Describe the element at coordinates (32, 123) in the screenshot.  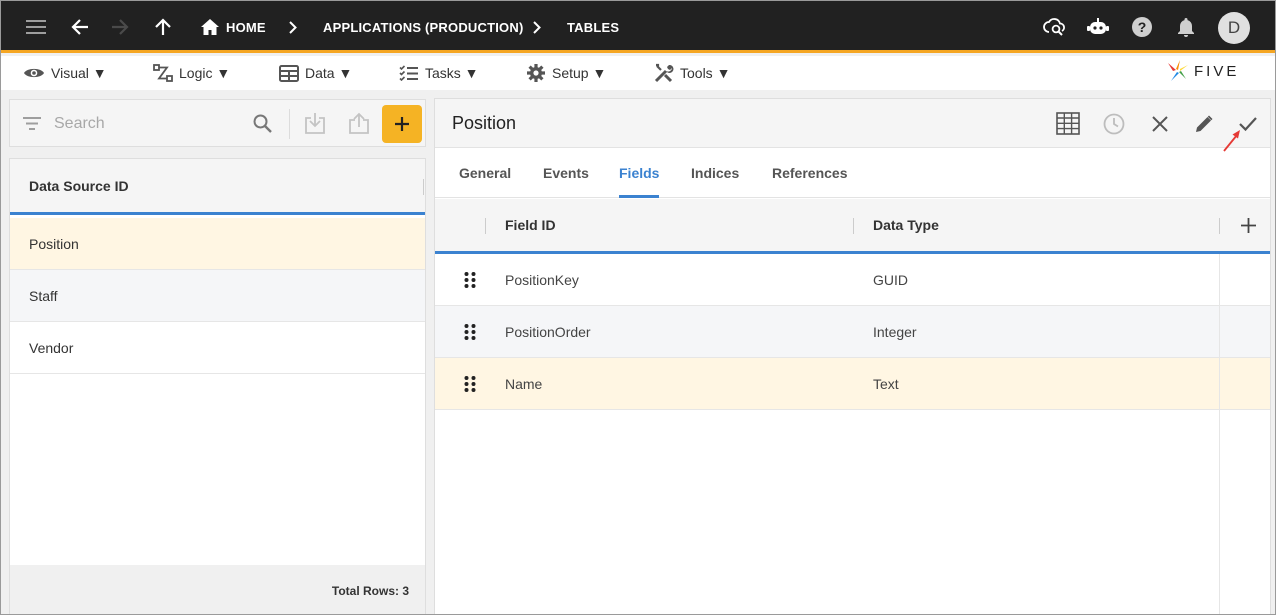
I see `filter-icon` at that location.